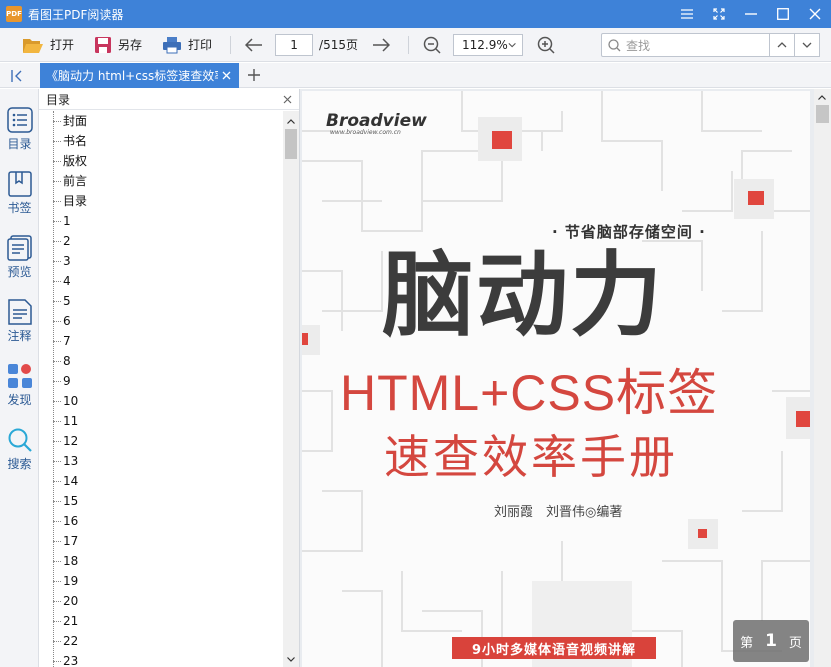 This screenshot has height=667, width=831. What do you see at coordinates (795, 643) in the screenshot?
I see `page-indicator-suffix: 页` at bounding box center [795, 643].